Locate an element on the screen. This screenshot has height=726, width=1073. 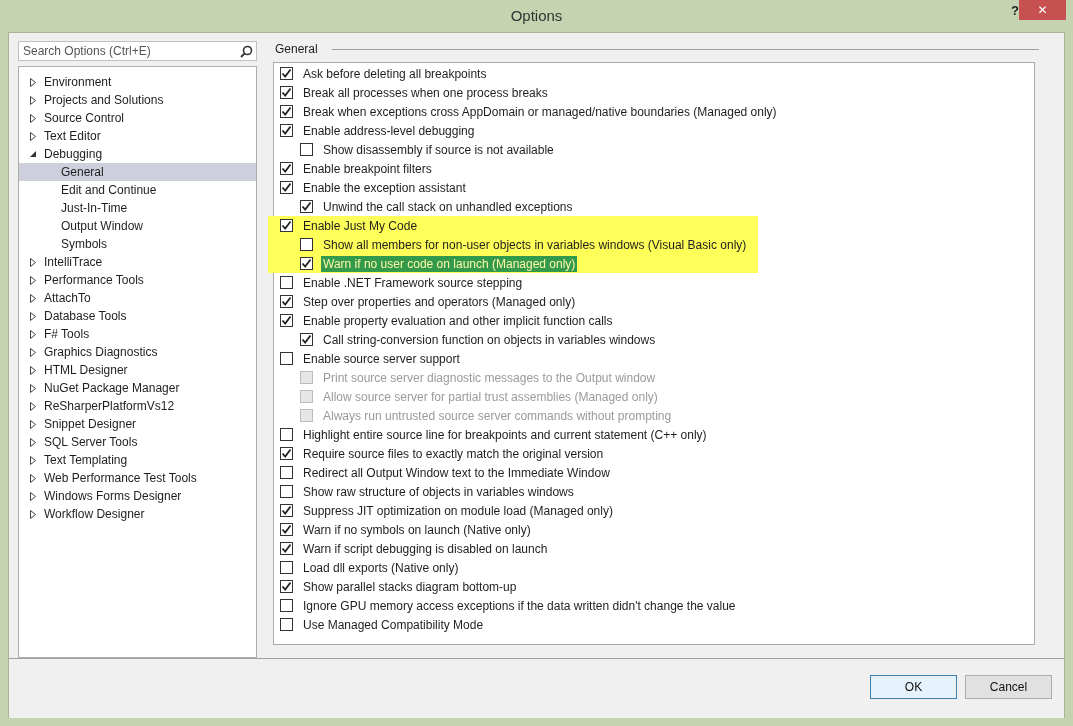
close-button: ✕ is located at coordinates (1042, 10).